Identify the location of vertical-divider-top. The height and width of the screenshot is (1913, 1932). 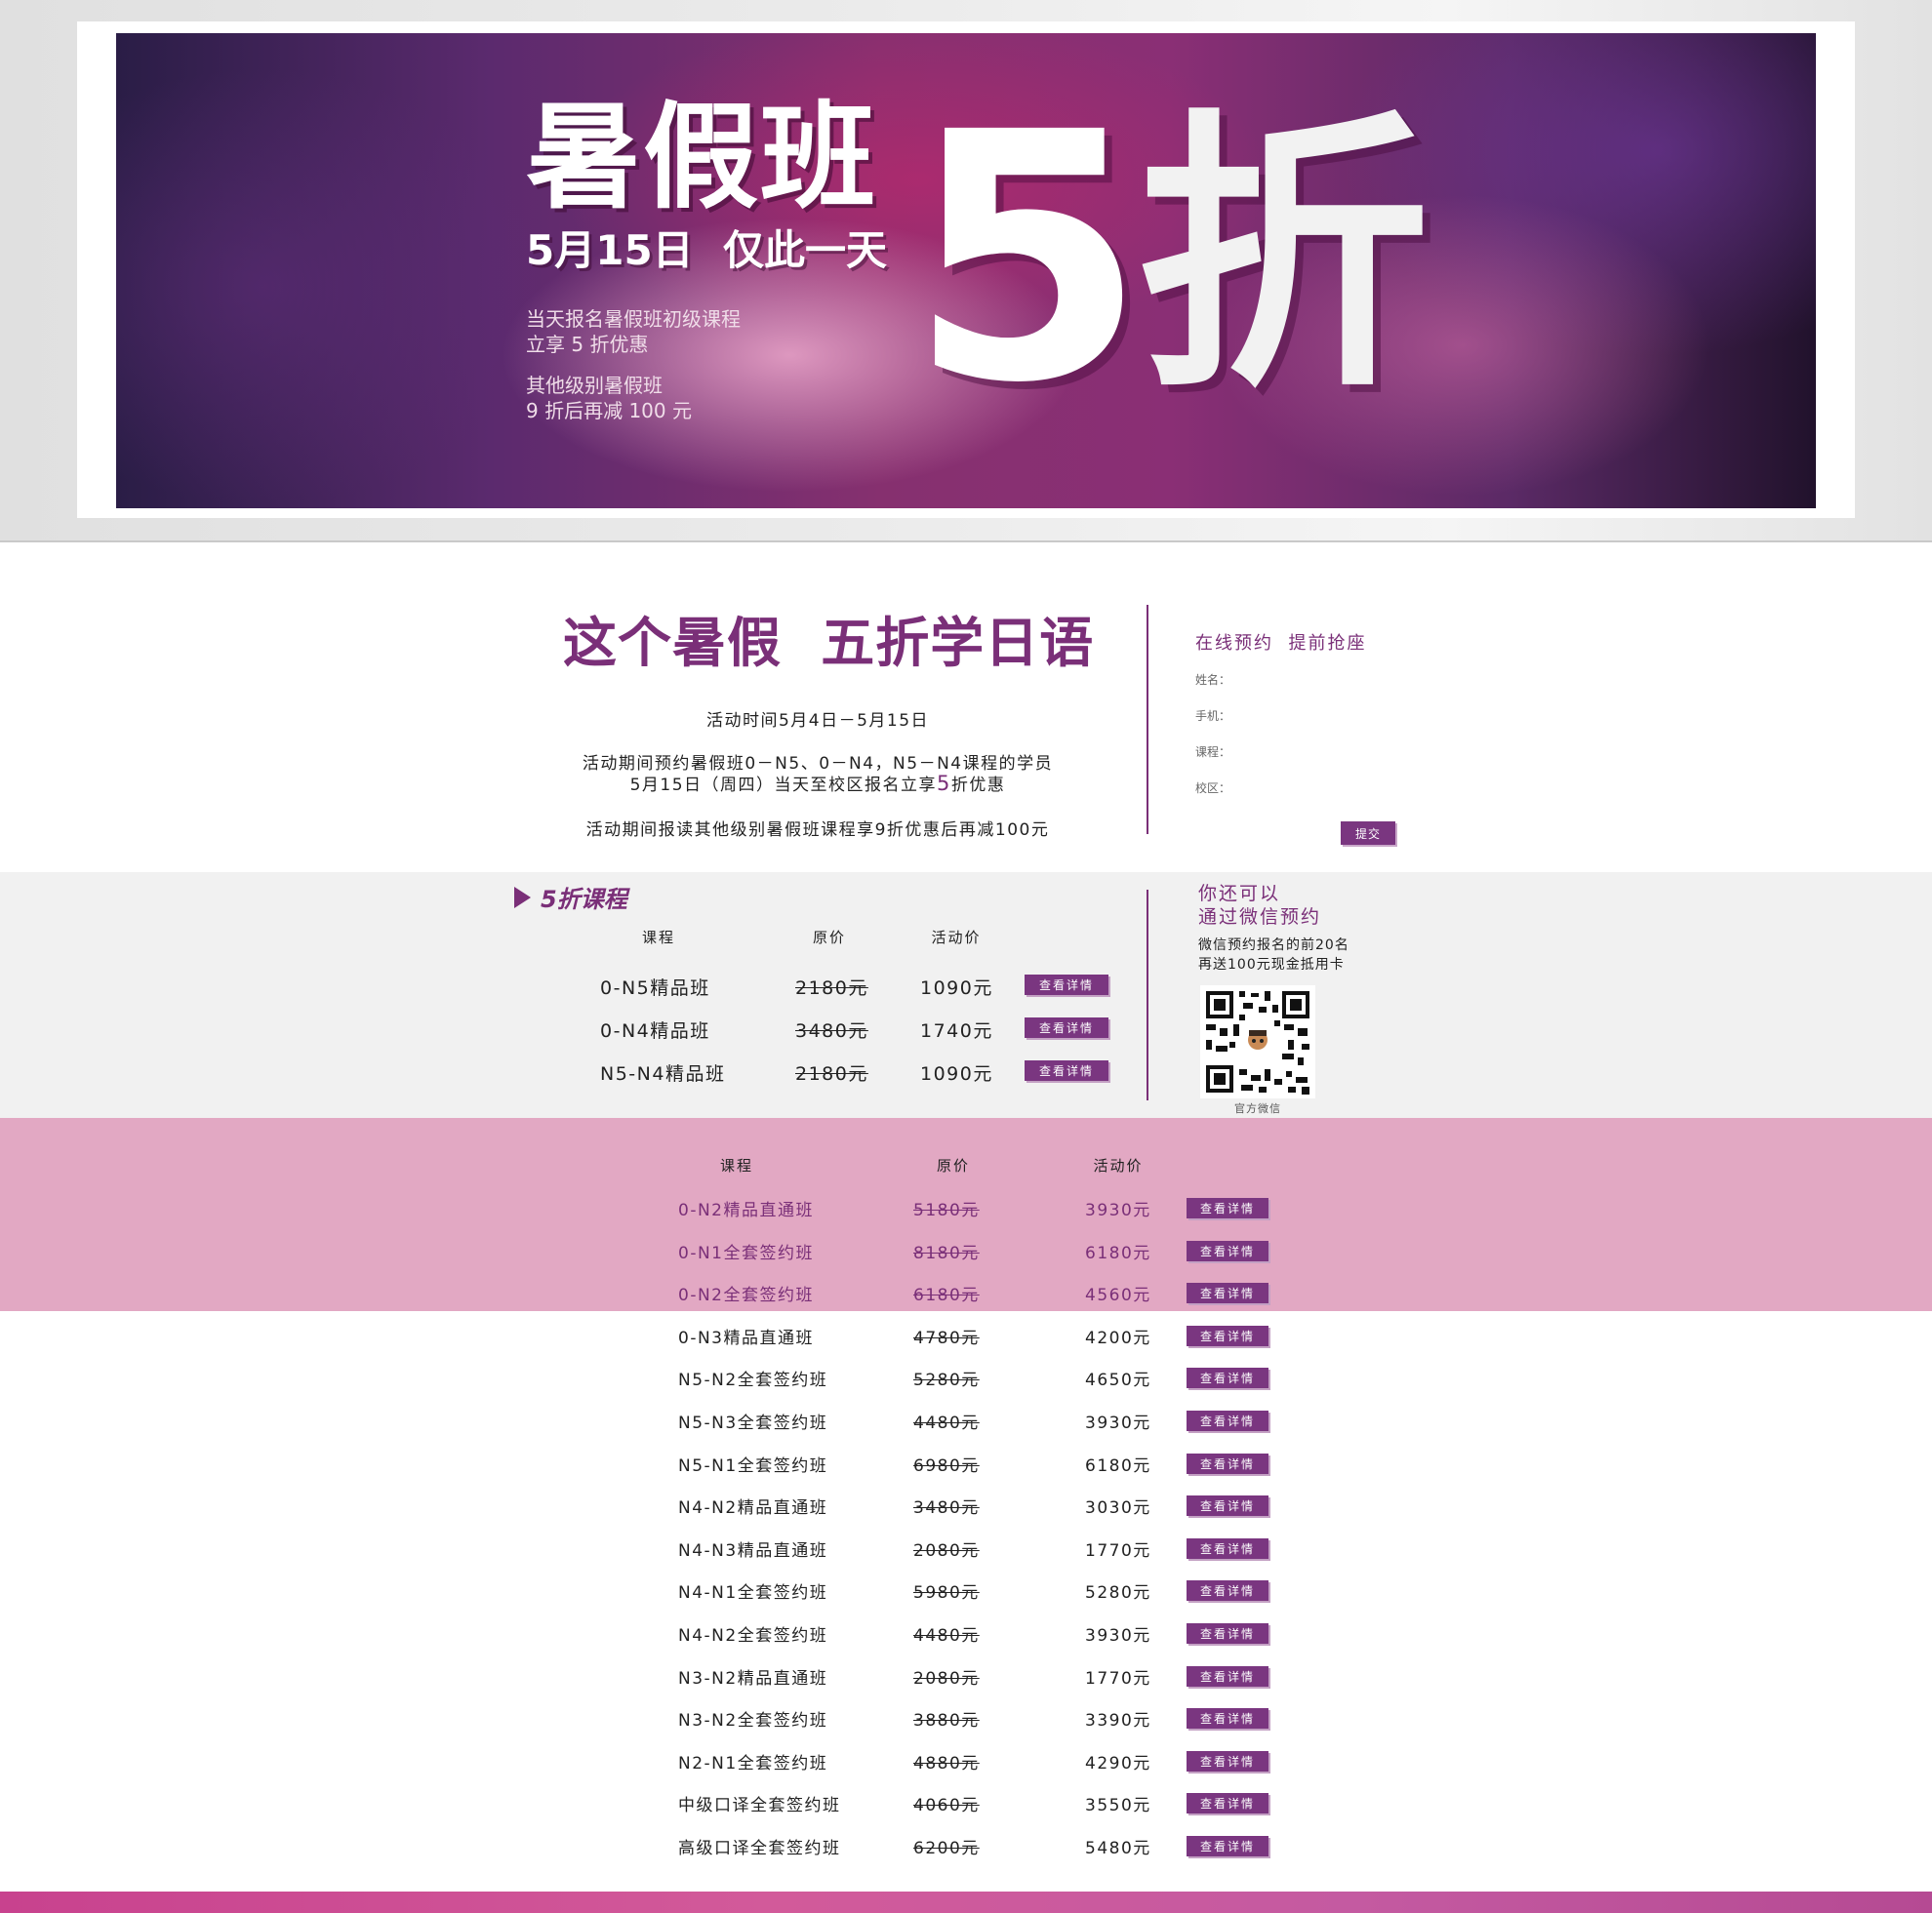
(1147, 720).